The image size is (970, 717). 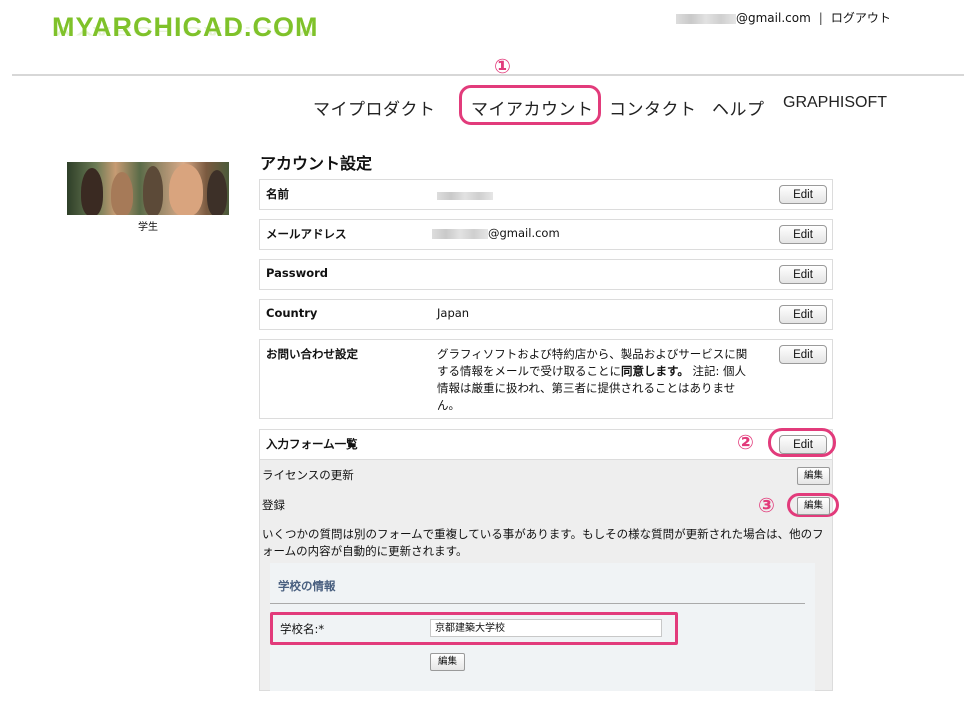 I want to click on school-info-title: 学校の情報, so click(x=307, y=586).